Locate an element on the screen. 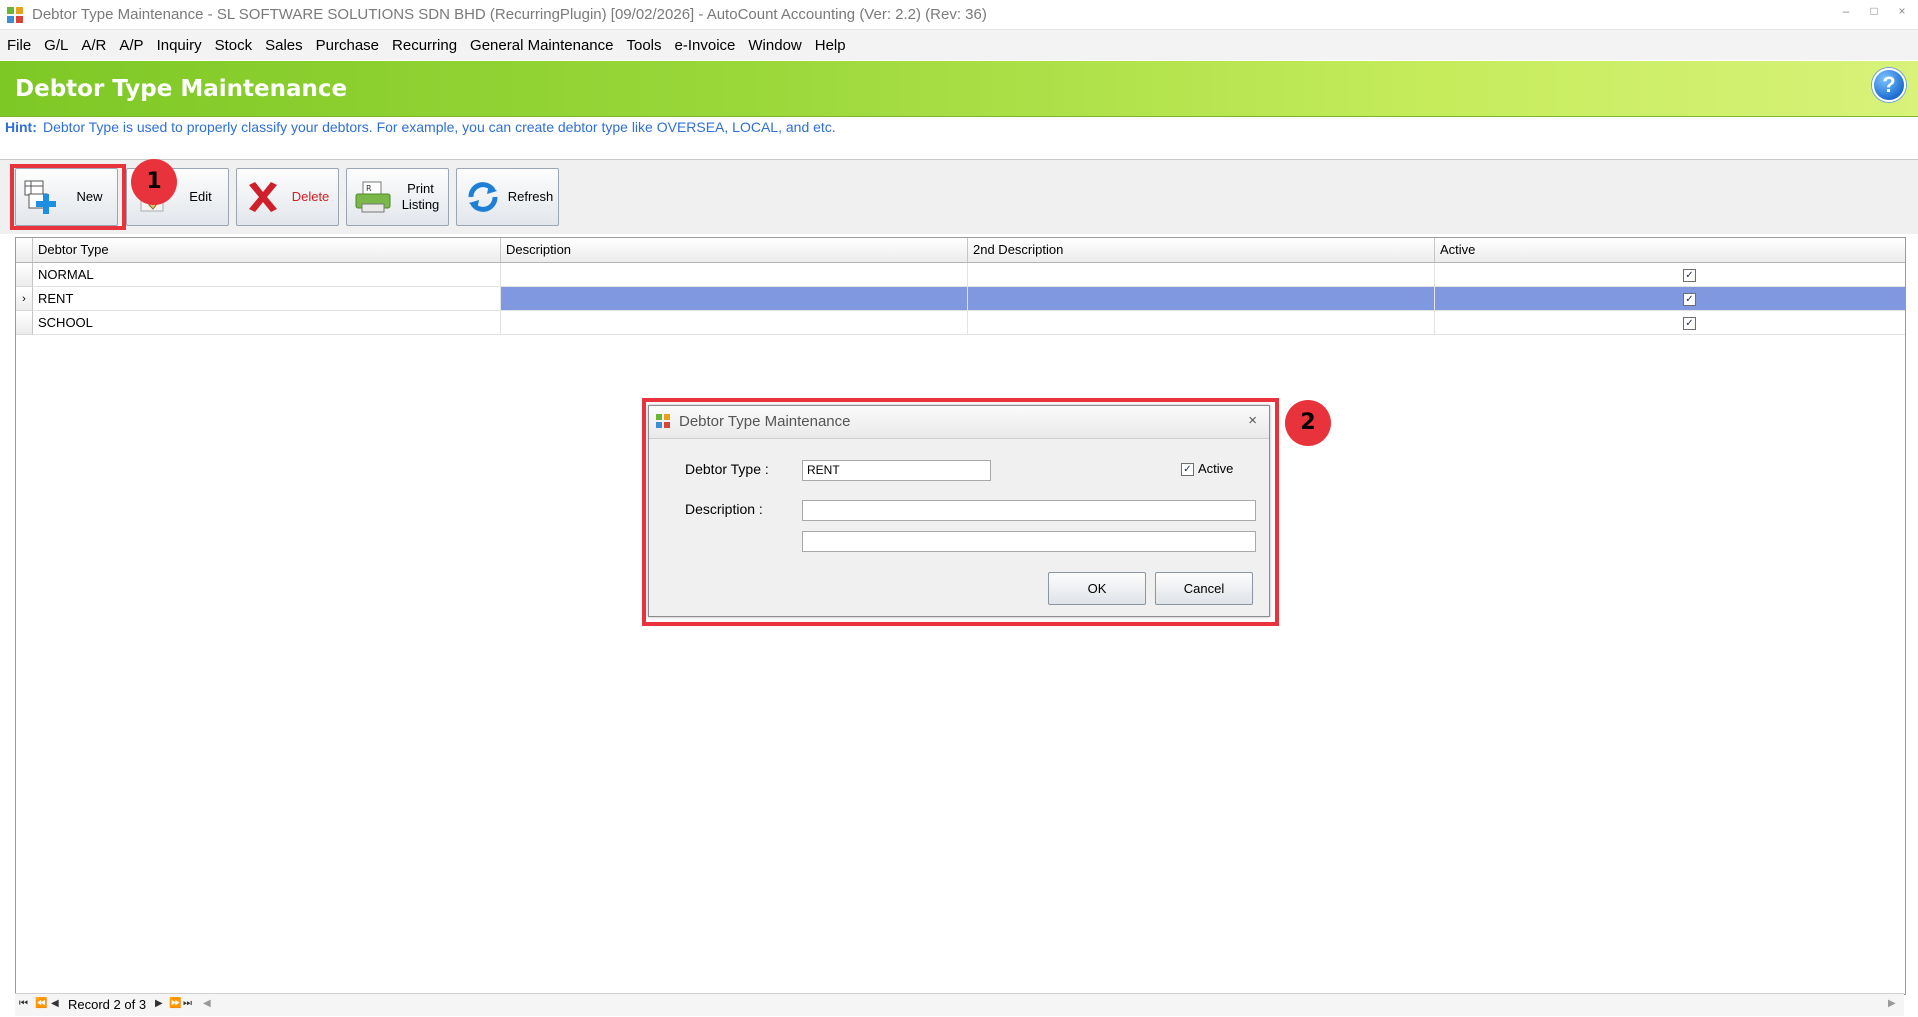  description-input is located at coordinates (1029, 510).